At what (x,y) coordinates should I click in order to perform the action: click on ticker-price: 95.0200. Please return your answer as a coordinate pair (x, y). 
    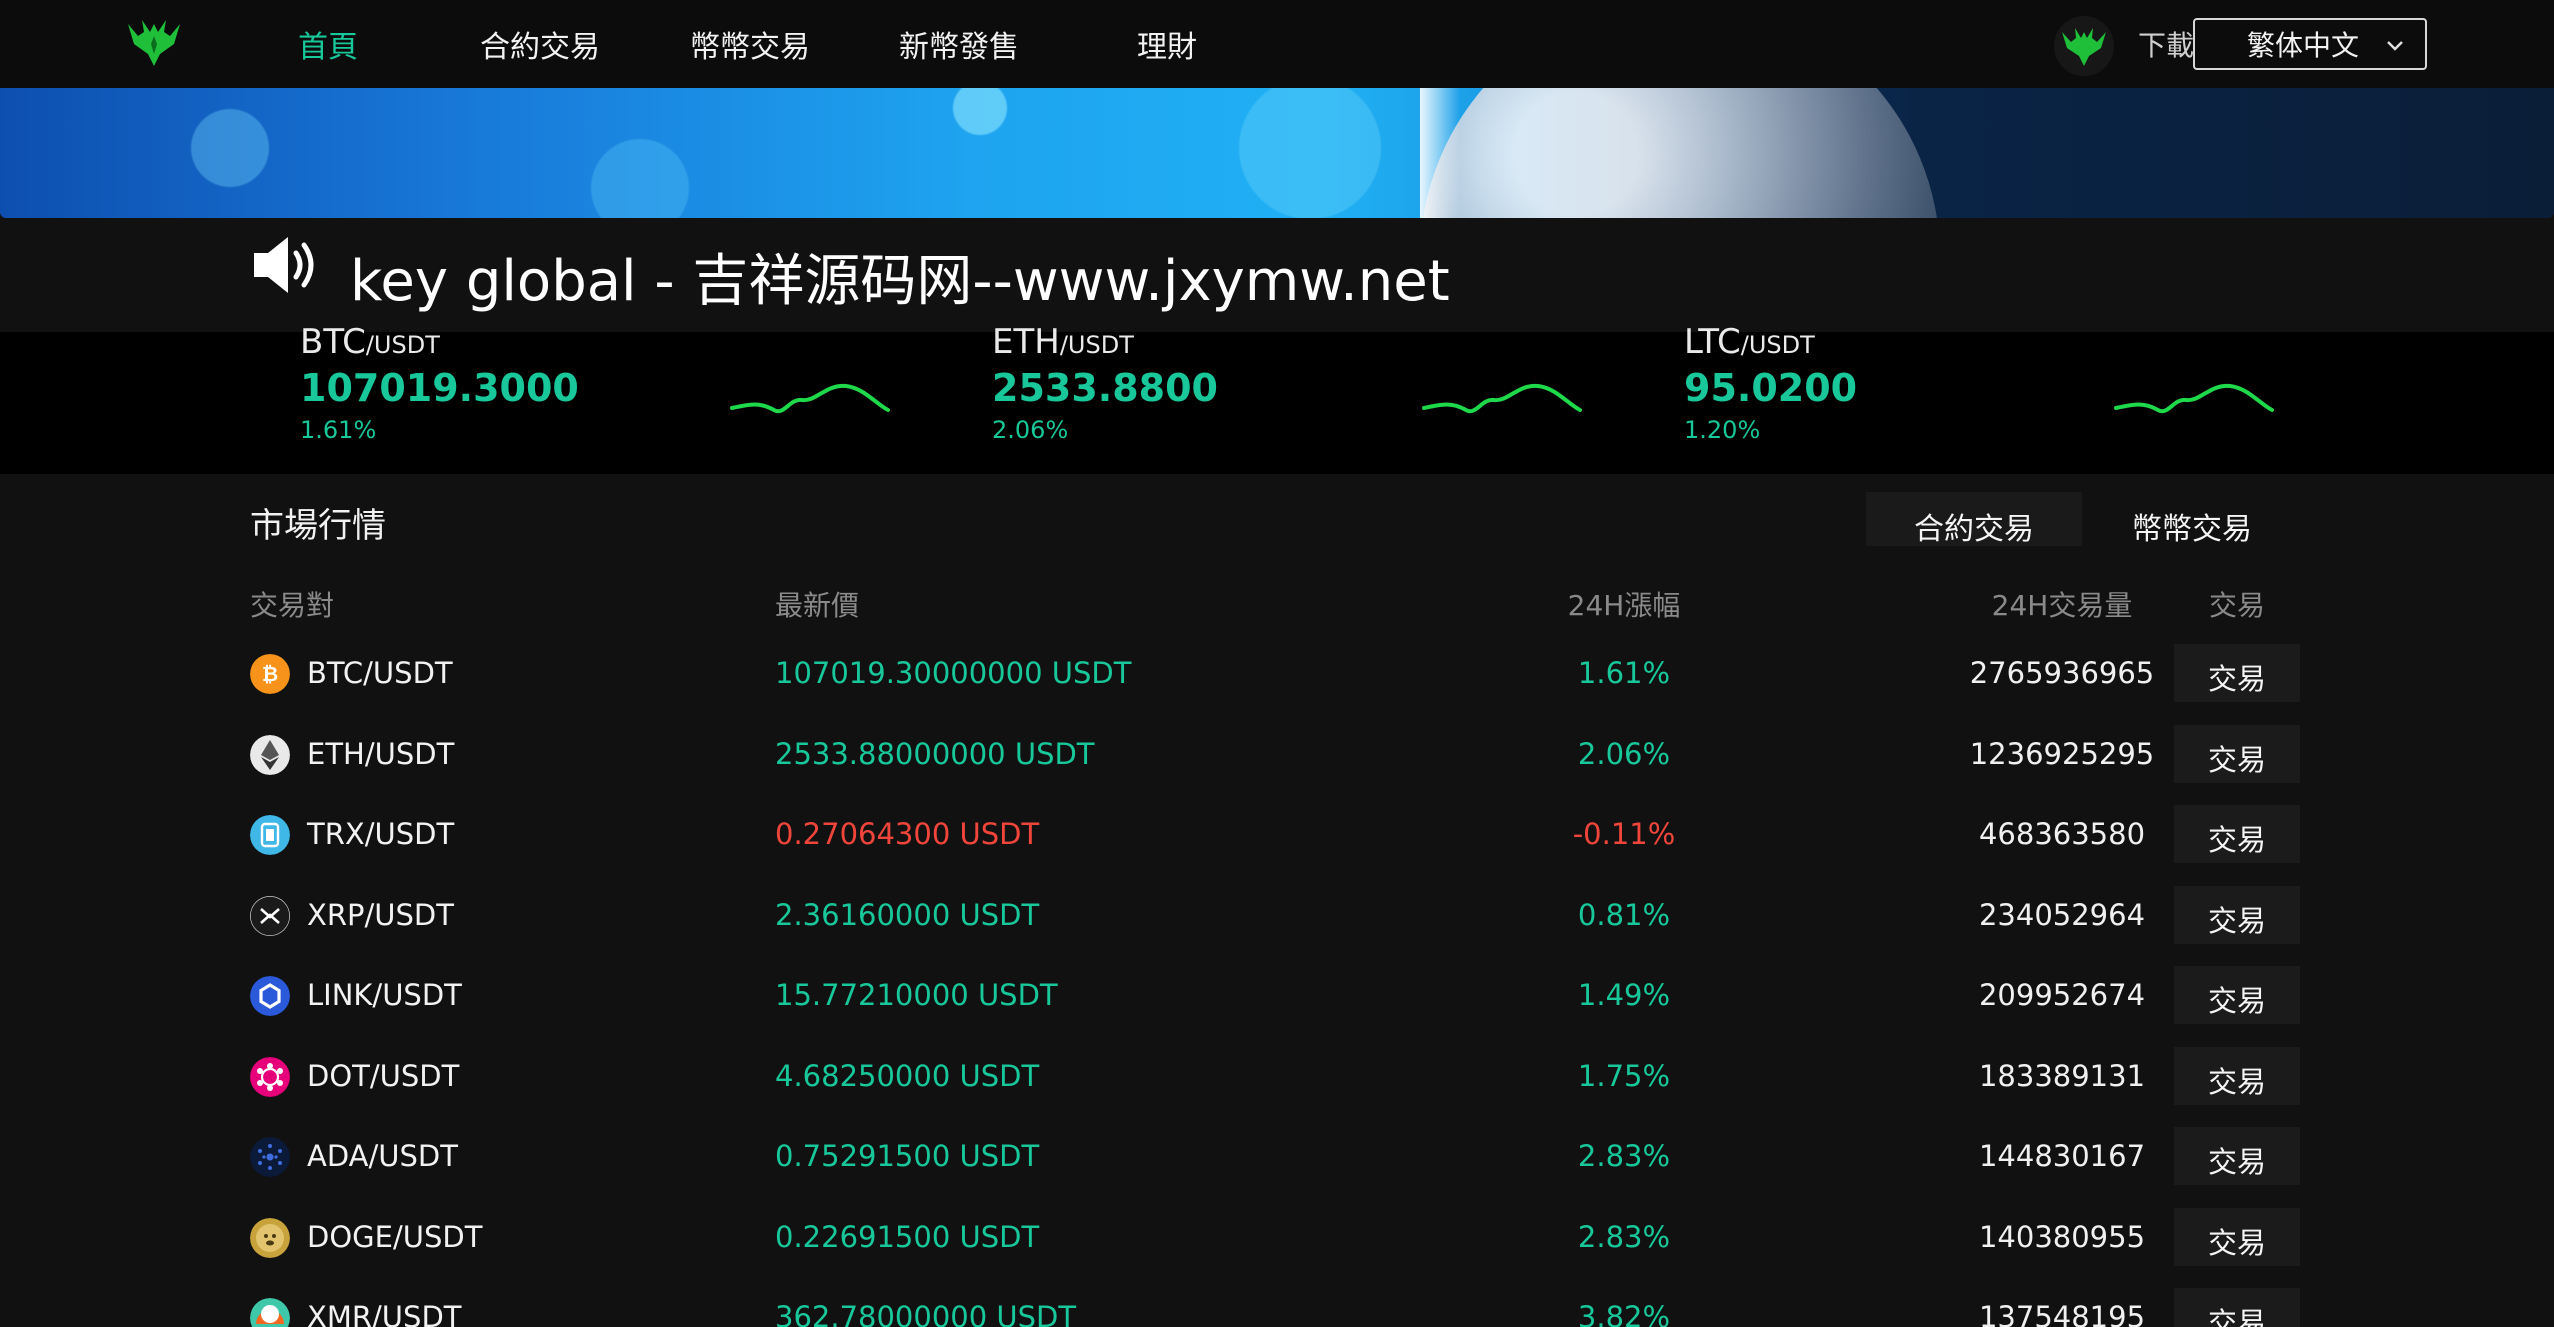
    Looking at the image, I should click on (1771, 388).